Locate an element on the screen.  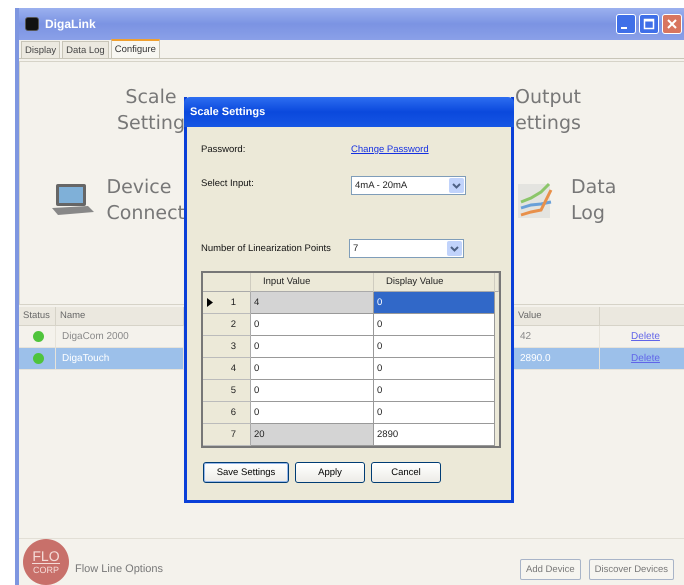
dialog-button: Save Settings is located at coordinates (246, 472).